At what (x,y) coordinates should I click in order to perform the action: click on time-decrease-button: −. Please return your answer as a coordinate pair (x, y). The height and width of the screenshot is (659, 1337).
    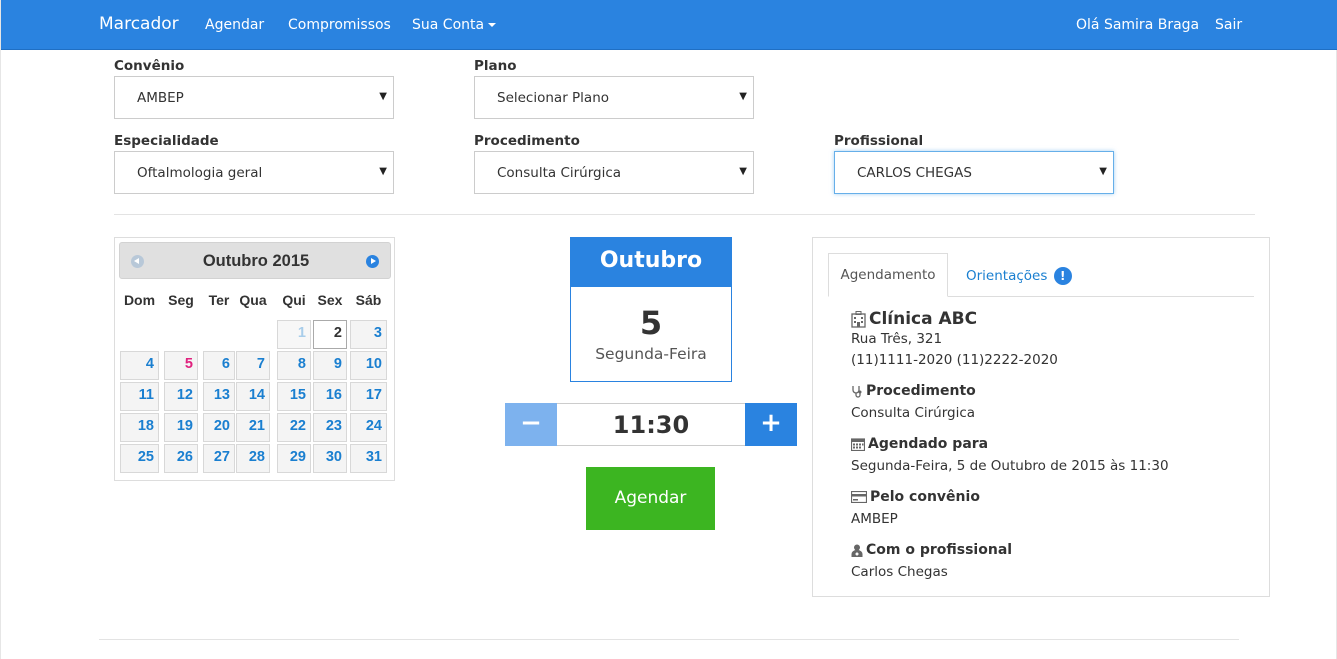
    Looking at the image, I should click on (531, 424).